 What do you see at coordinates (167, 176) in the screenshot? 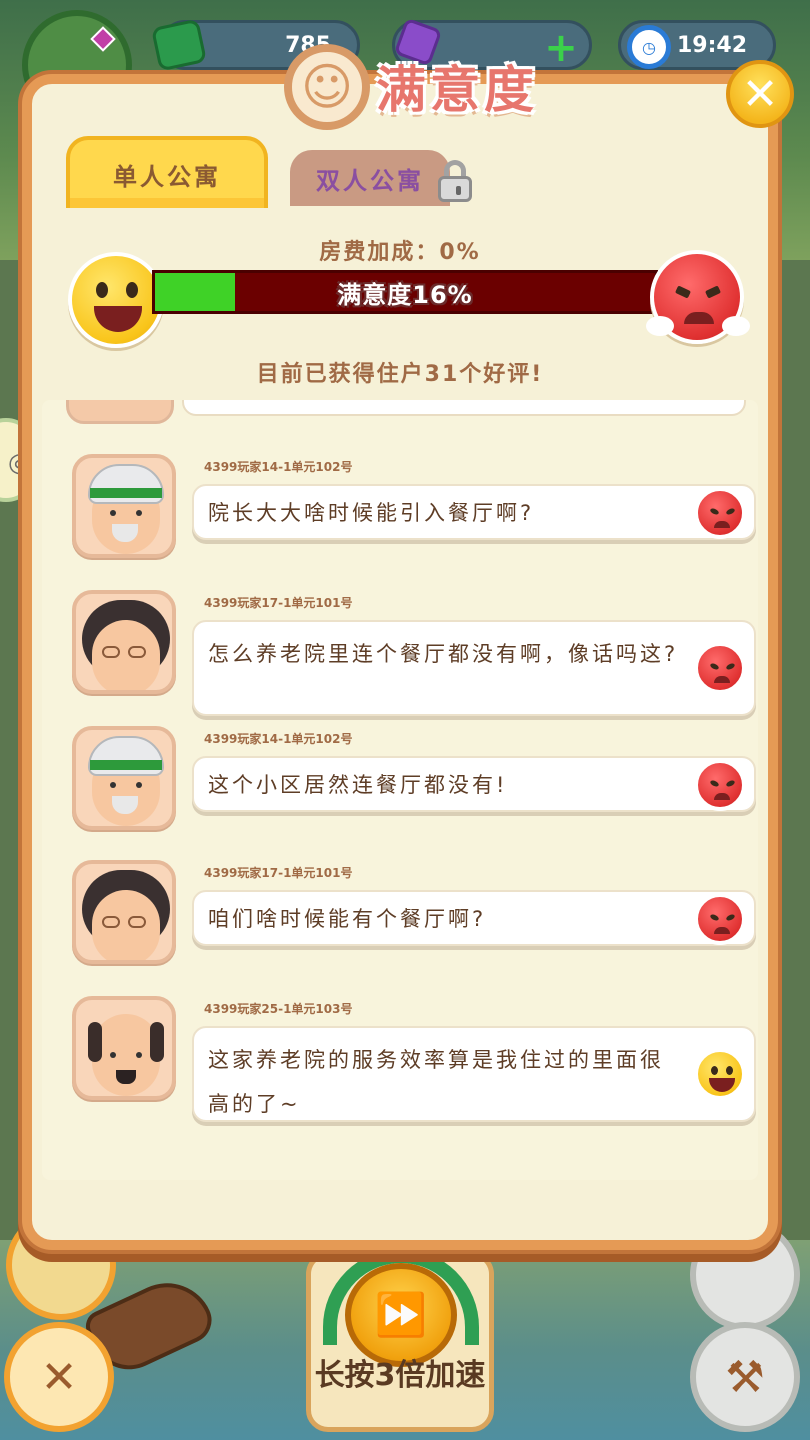
I see `tab-single-label: 单人公寓` at bounding box center [167, 176].